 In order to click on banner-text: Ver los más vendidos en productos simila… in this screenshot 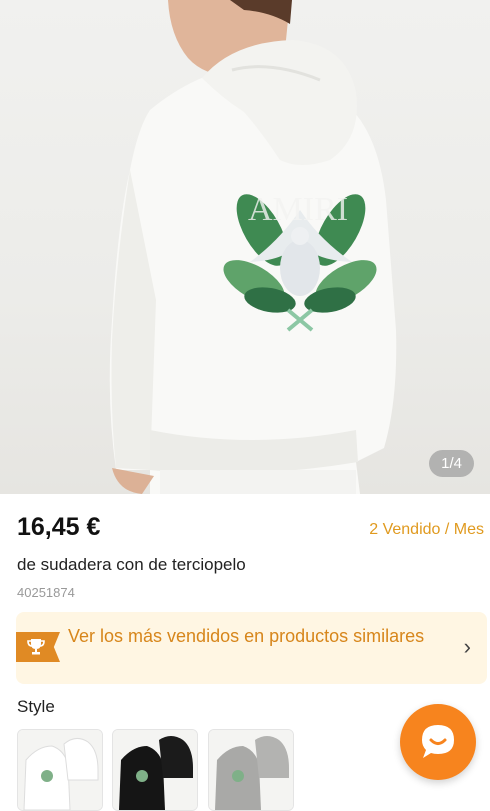, I will do `click(246, 636)`.